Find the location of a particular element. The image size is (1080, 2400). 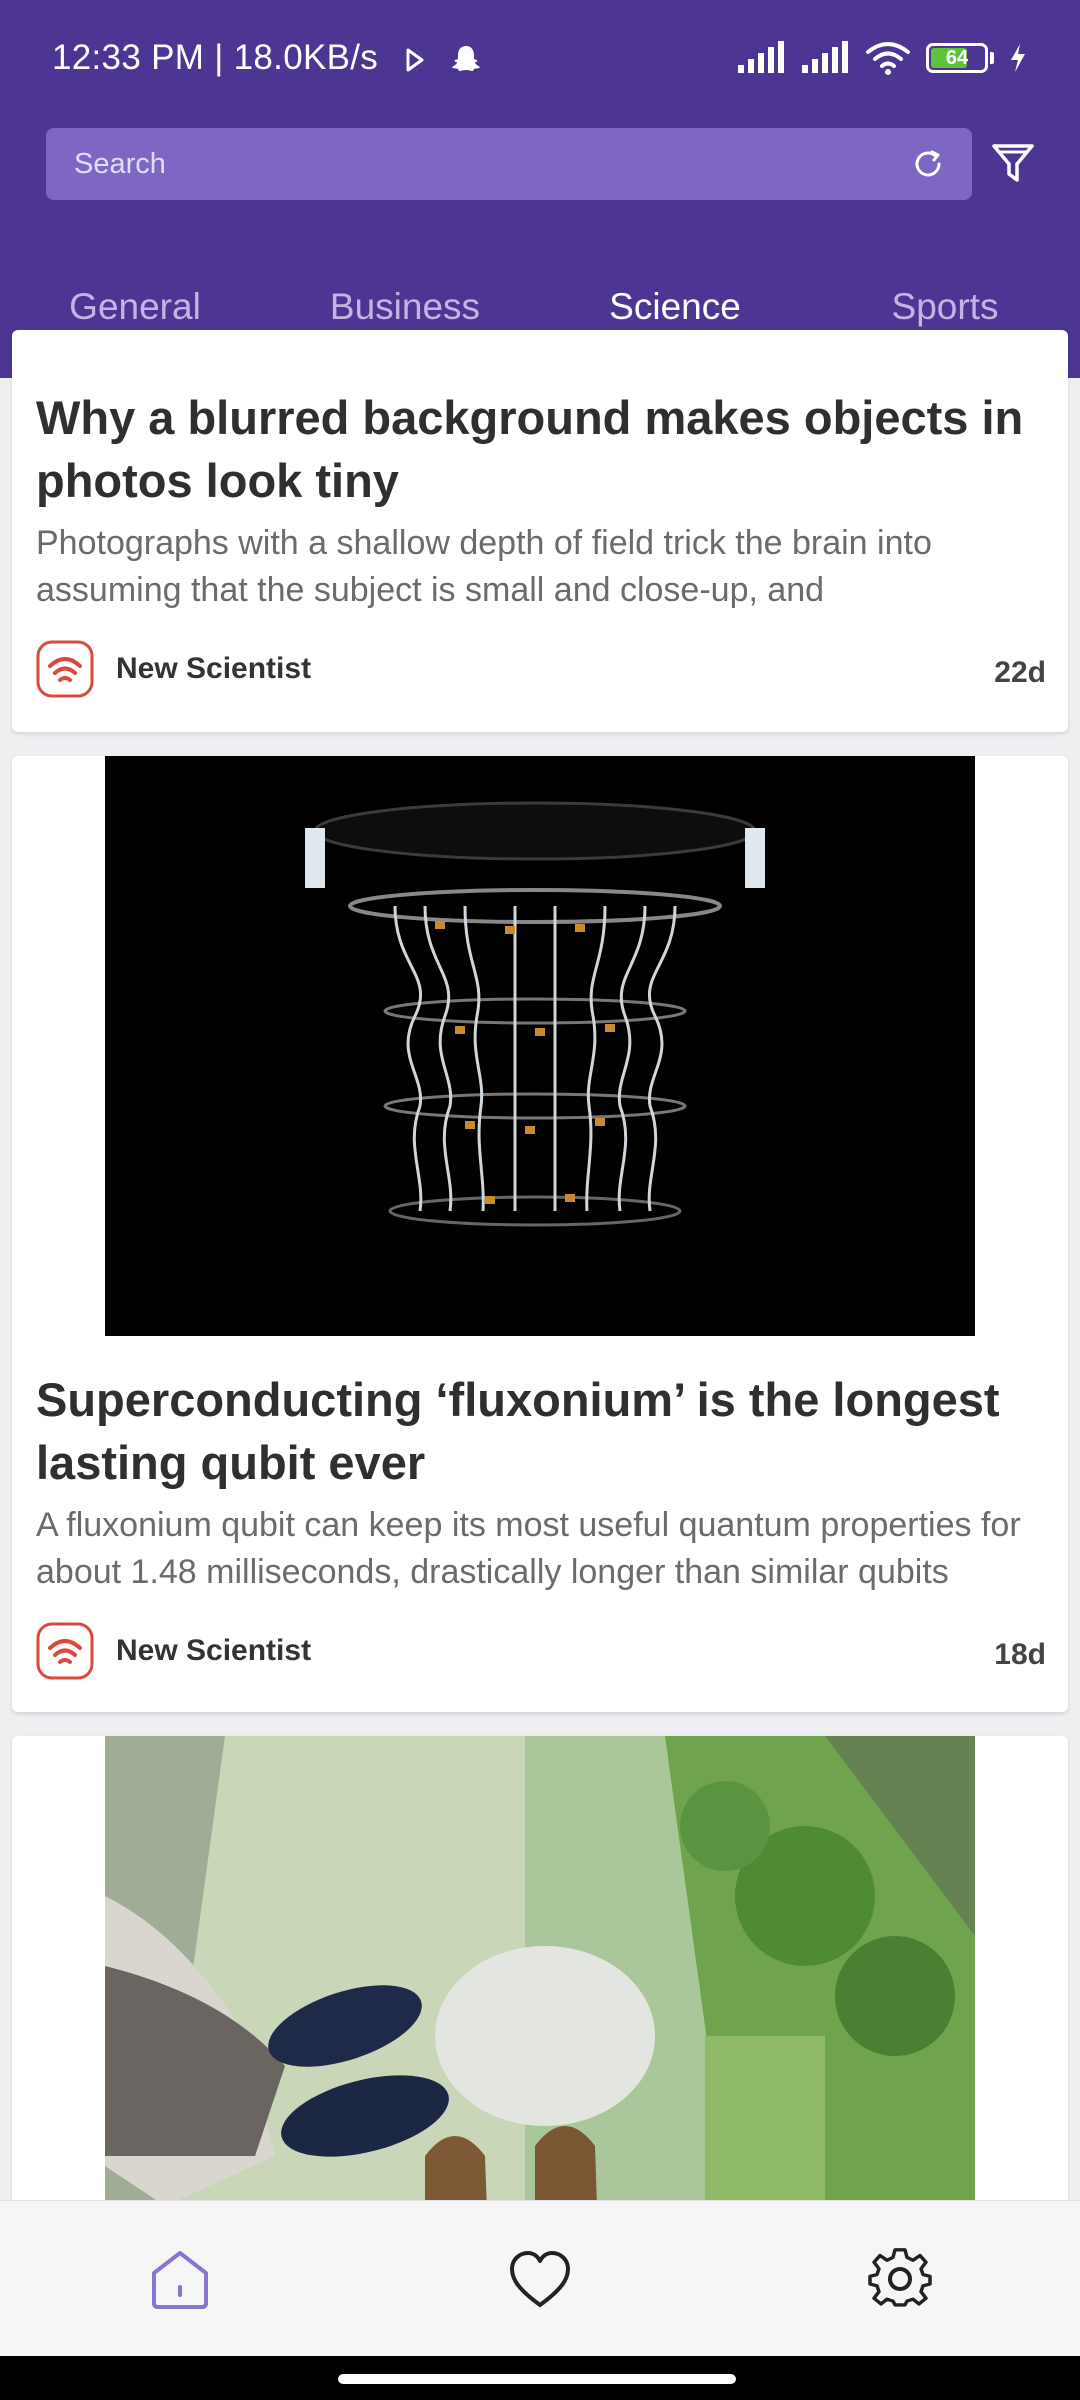

article-age: 18d is located at coordinates (1020, 1654).